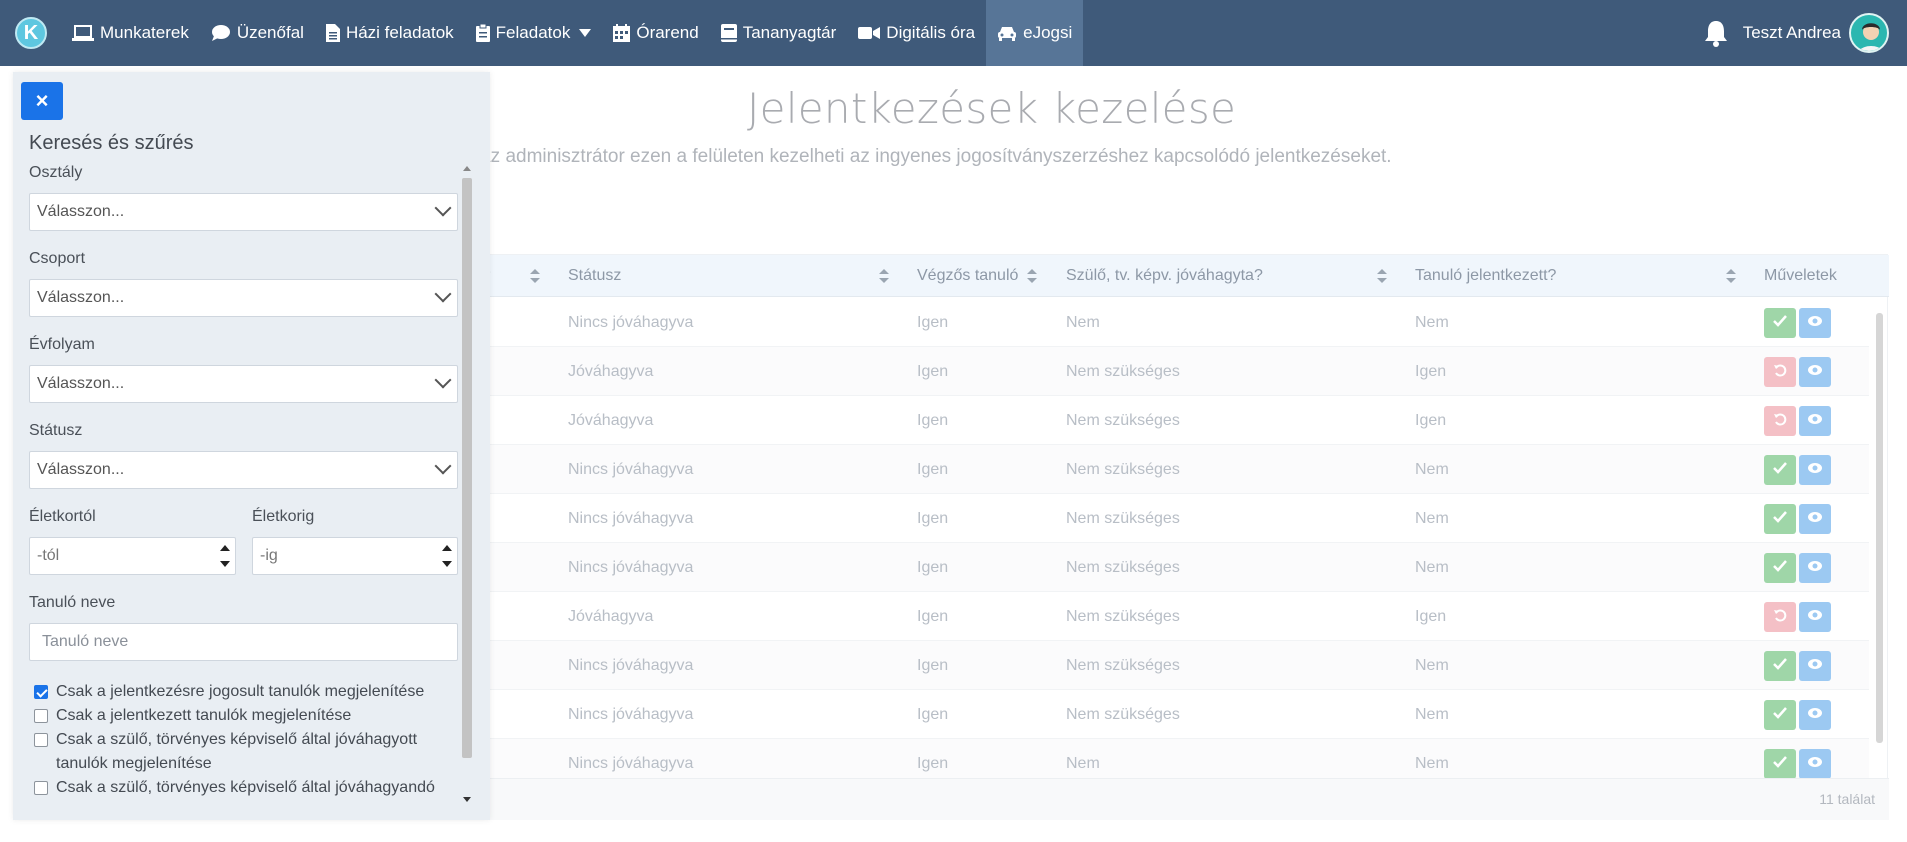 This screenshot has width=1907, height=842. What do you see at coordinates (1869, 33) in the screenshot?
I see `avatar` at bounding box center [1869, 33].